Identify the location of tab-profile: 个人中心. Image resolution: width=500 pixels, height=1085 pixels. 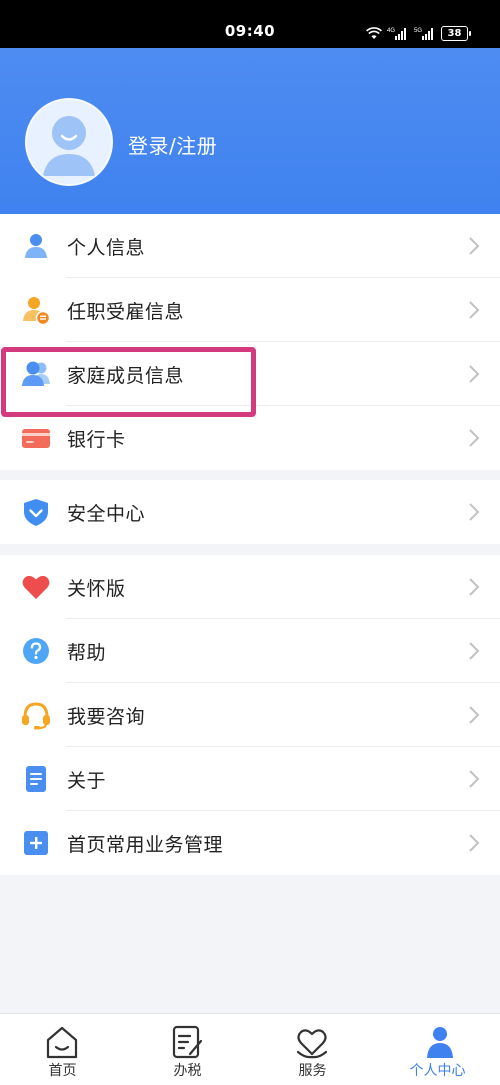
(437, 1049).